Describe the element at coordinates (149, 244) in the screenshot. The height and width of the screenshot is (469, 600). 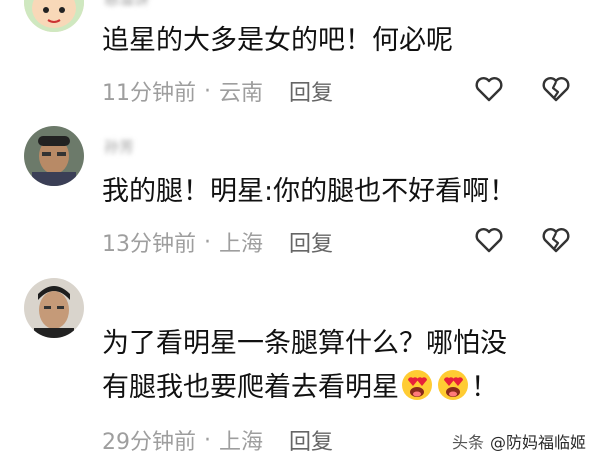
I see `timestamp: 13分钟前` at that location.